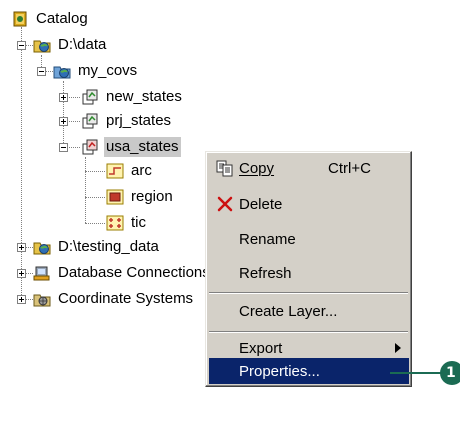  I want to click on arc-feature-class-icon, so click(115, 171).